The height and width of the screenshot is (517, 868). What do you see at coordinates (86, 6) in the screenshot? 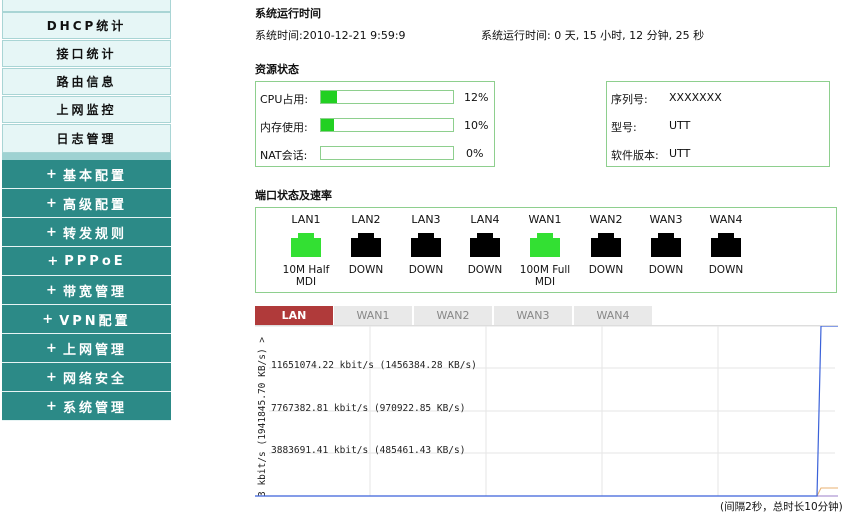
I see `sidebar-item-top-partial` at bounding box center [86, 6].